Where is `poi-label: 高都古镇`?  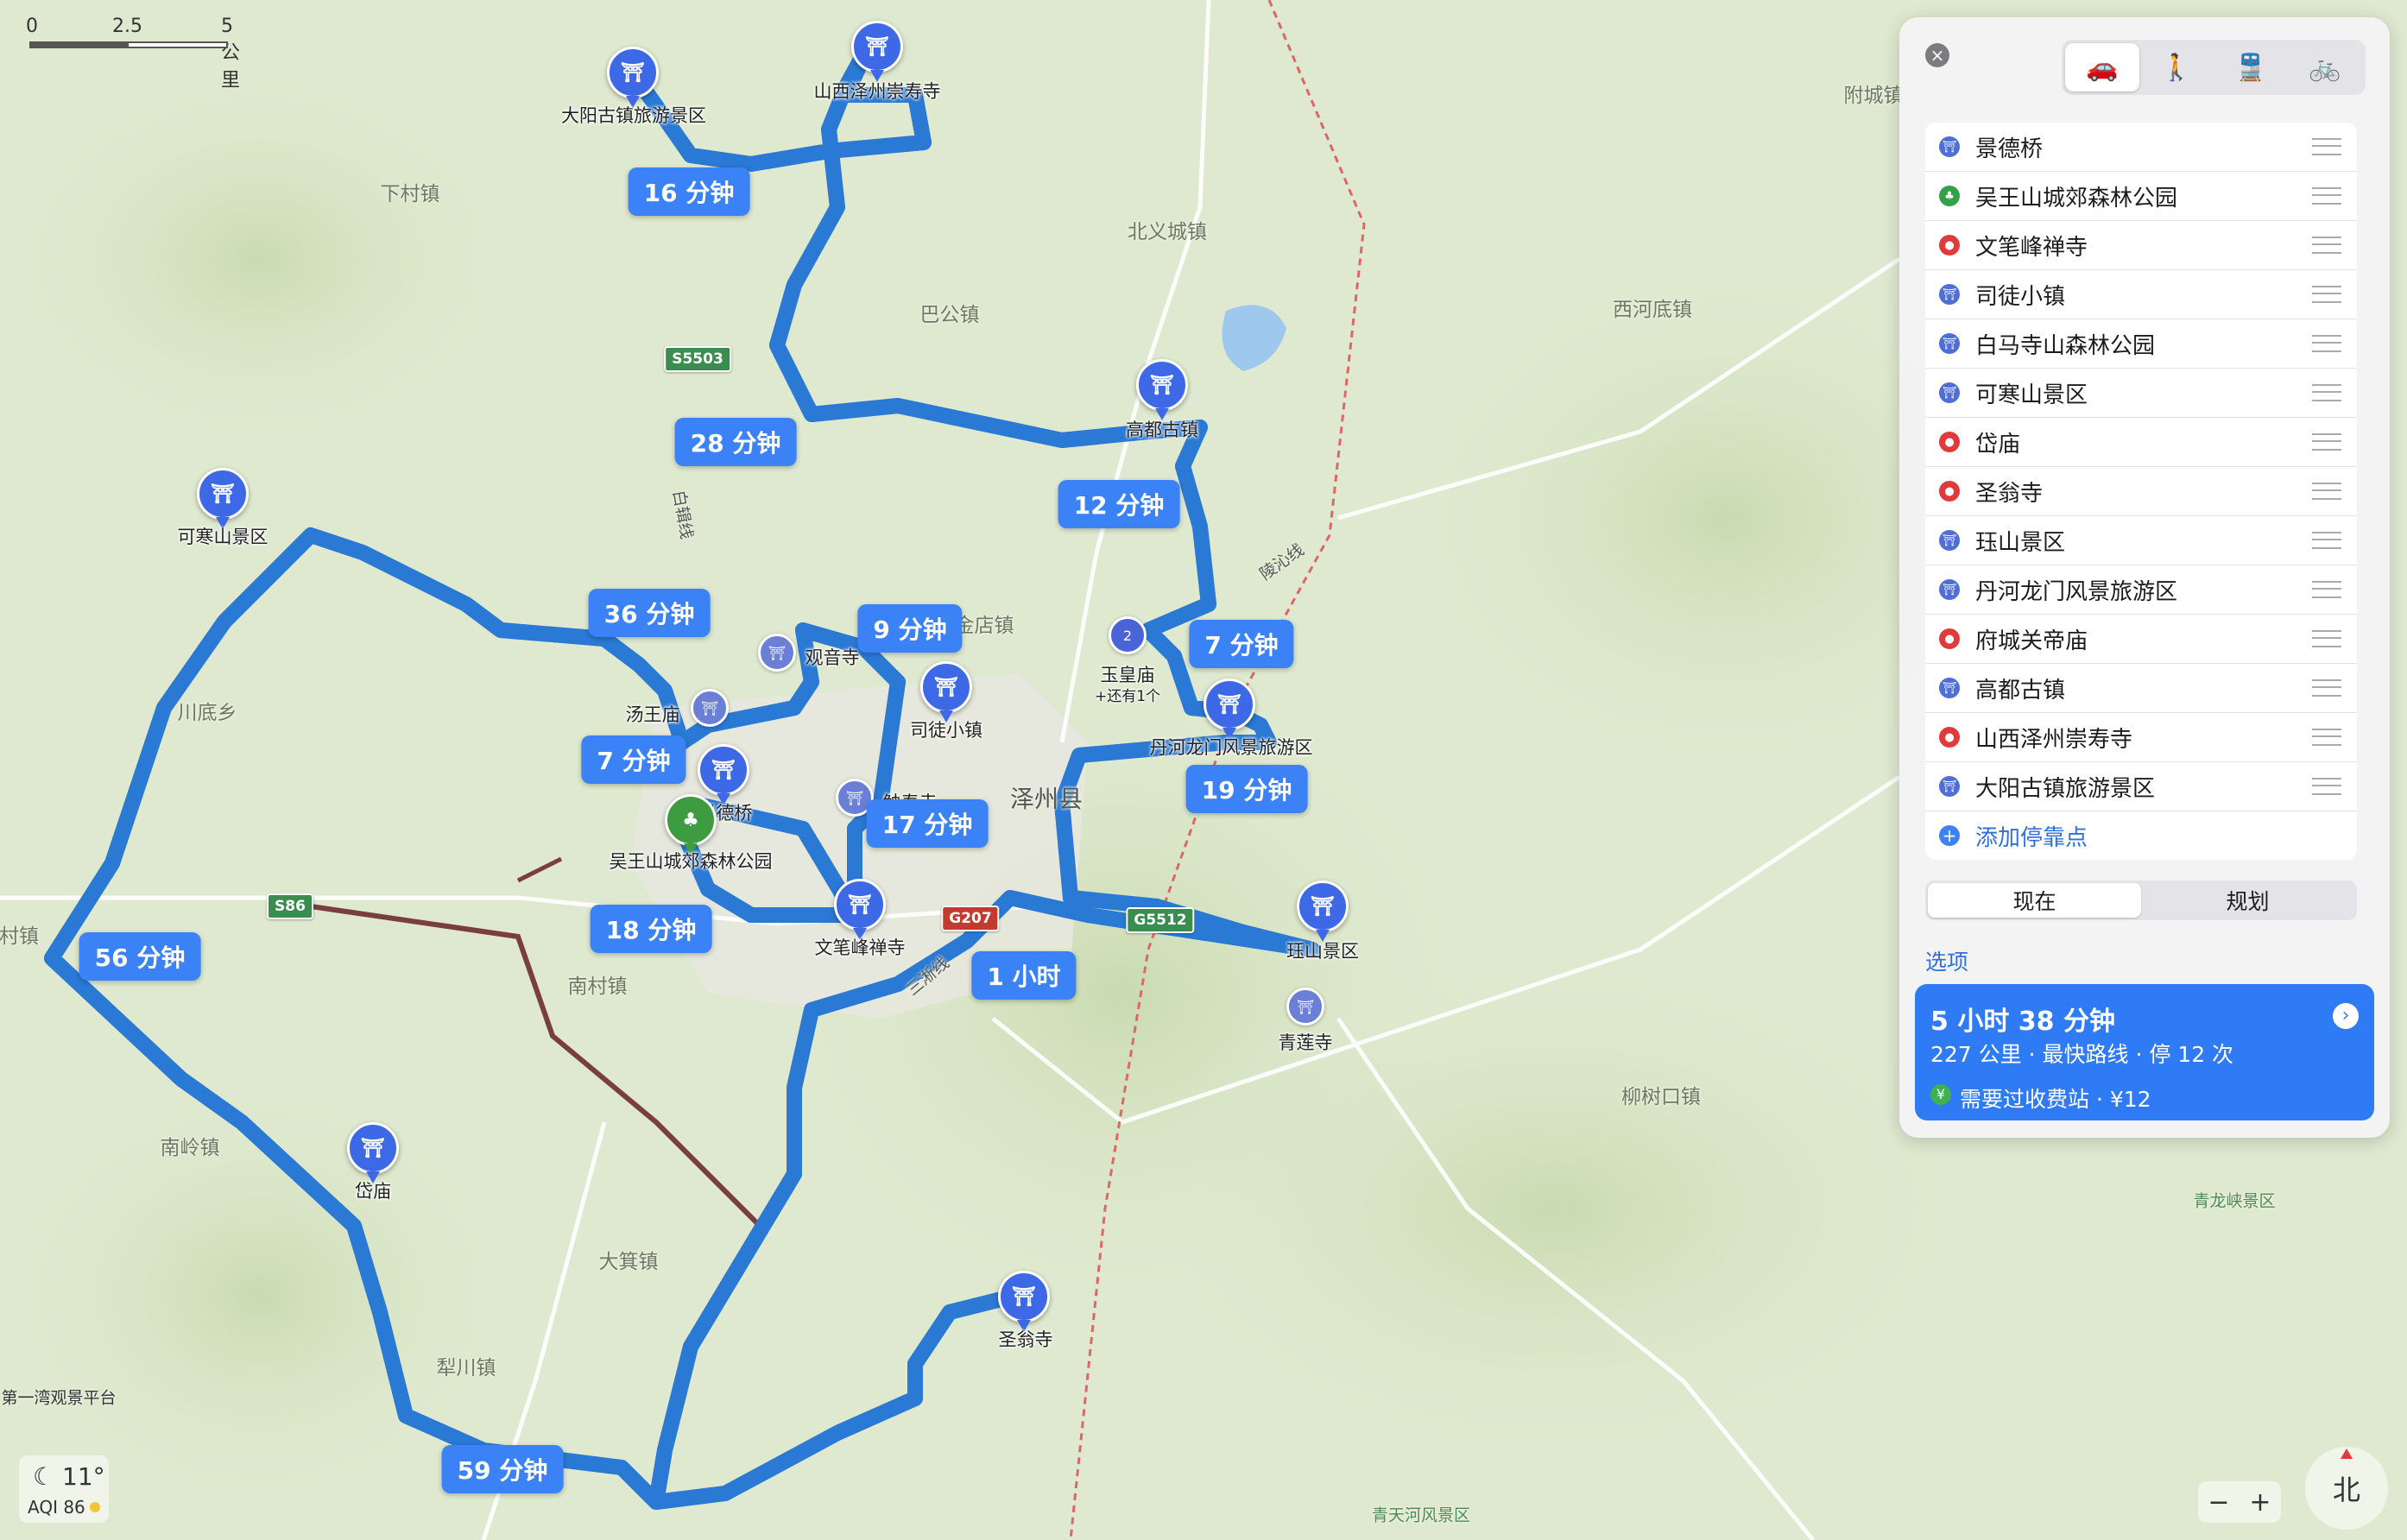 poi-label: 高都古镇 is located at coordinates (1162, 430).